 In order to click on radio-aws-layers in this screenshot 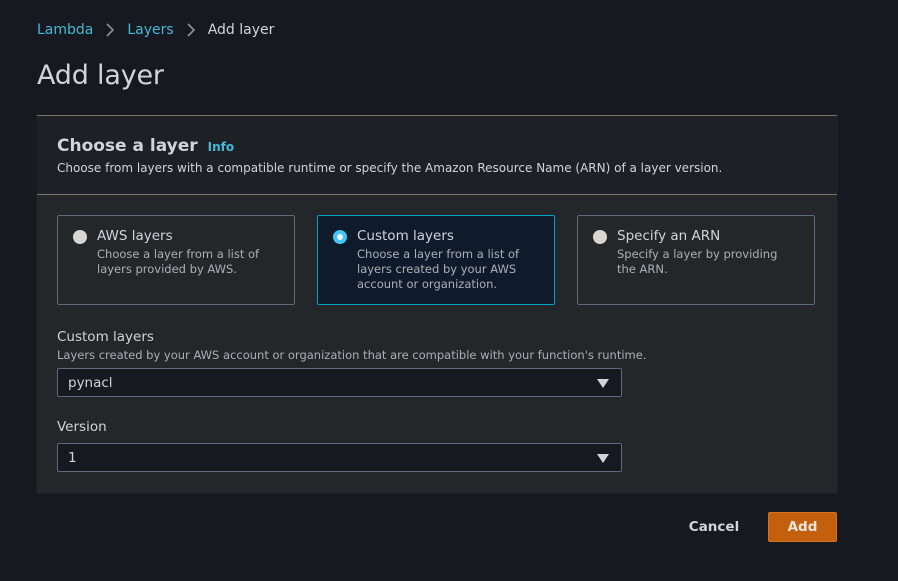, I will do `click(80, 237)`.